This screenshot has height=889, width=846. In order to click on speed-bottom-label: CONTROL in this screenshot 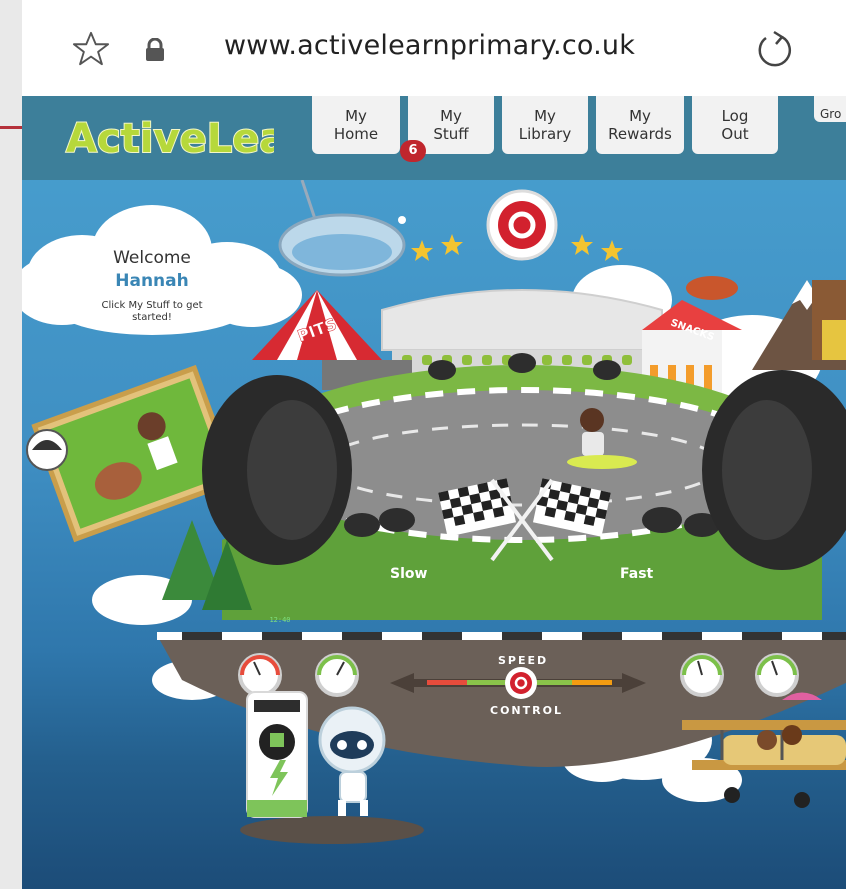, I will do `click(526, 710)`.